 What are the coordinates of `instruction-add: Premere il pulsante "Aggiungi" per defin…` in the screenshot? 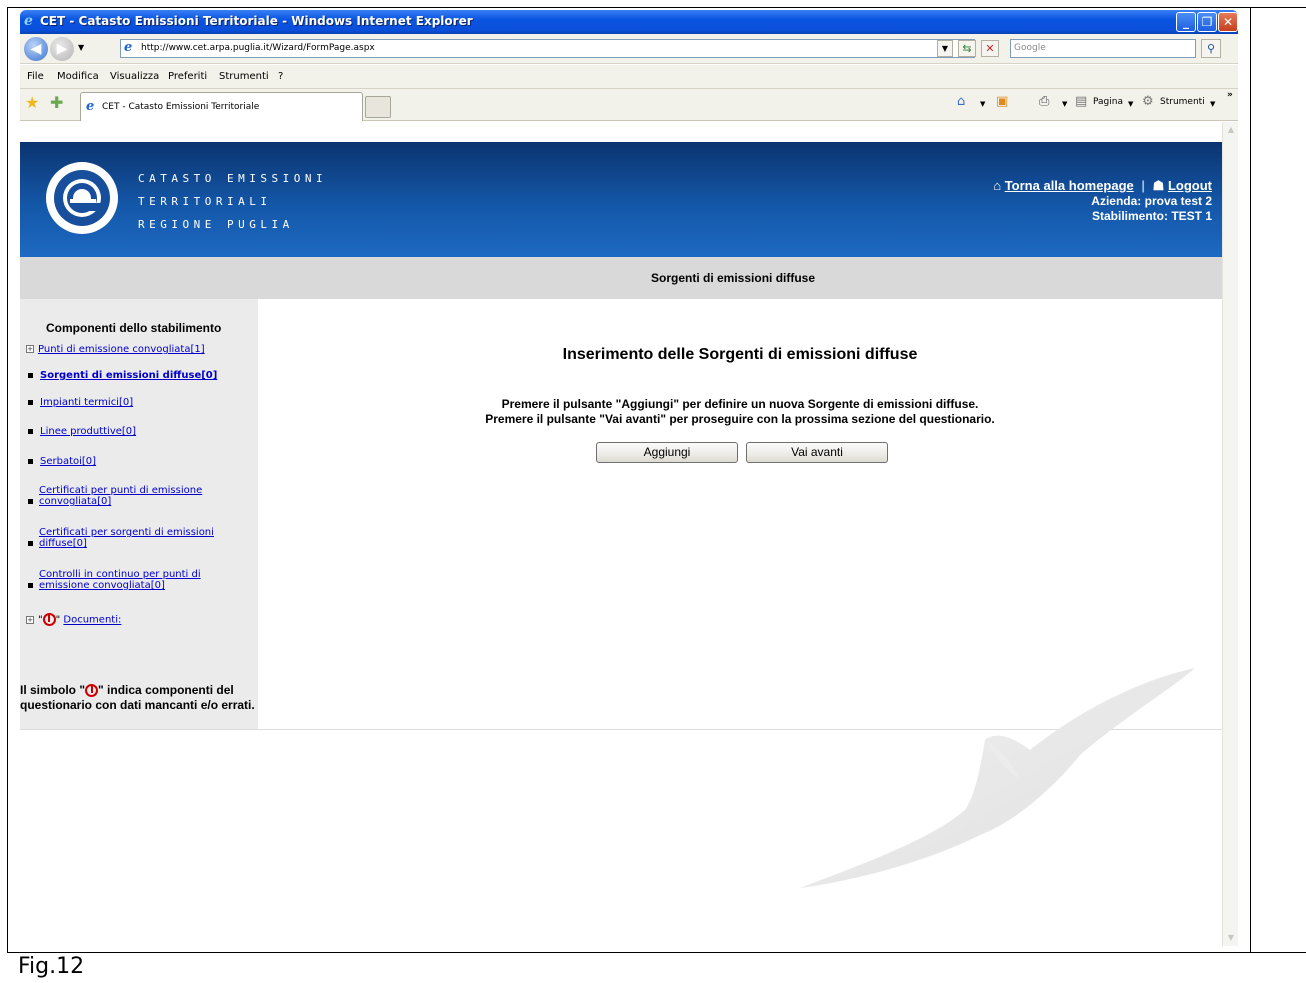 It's located at (740, 404).